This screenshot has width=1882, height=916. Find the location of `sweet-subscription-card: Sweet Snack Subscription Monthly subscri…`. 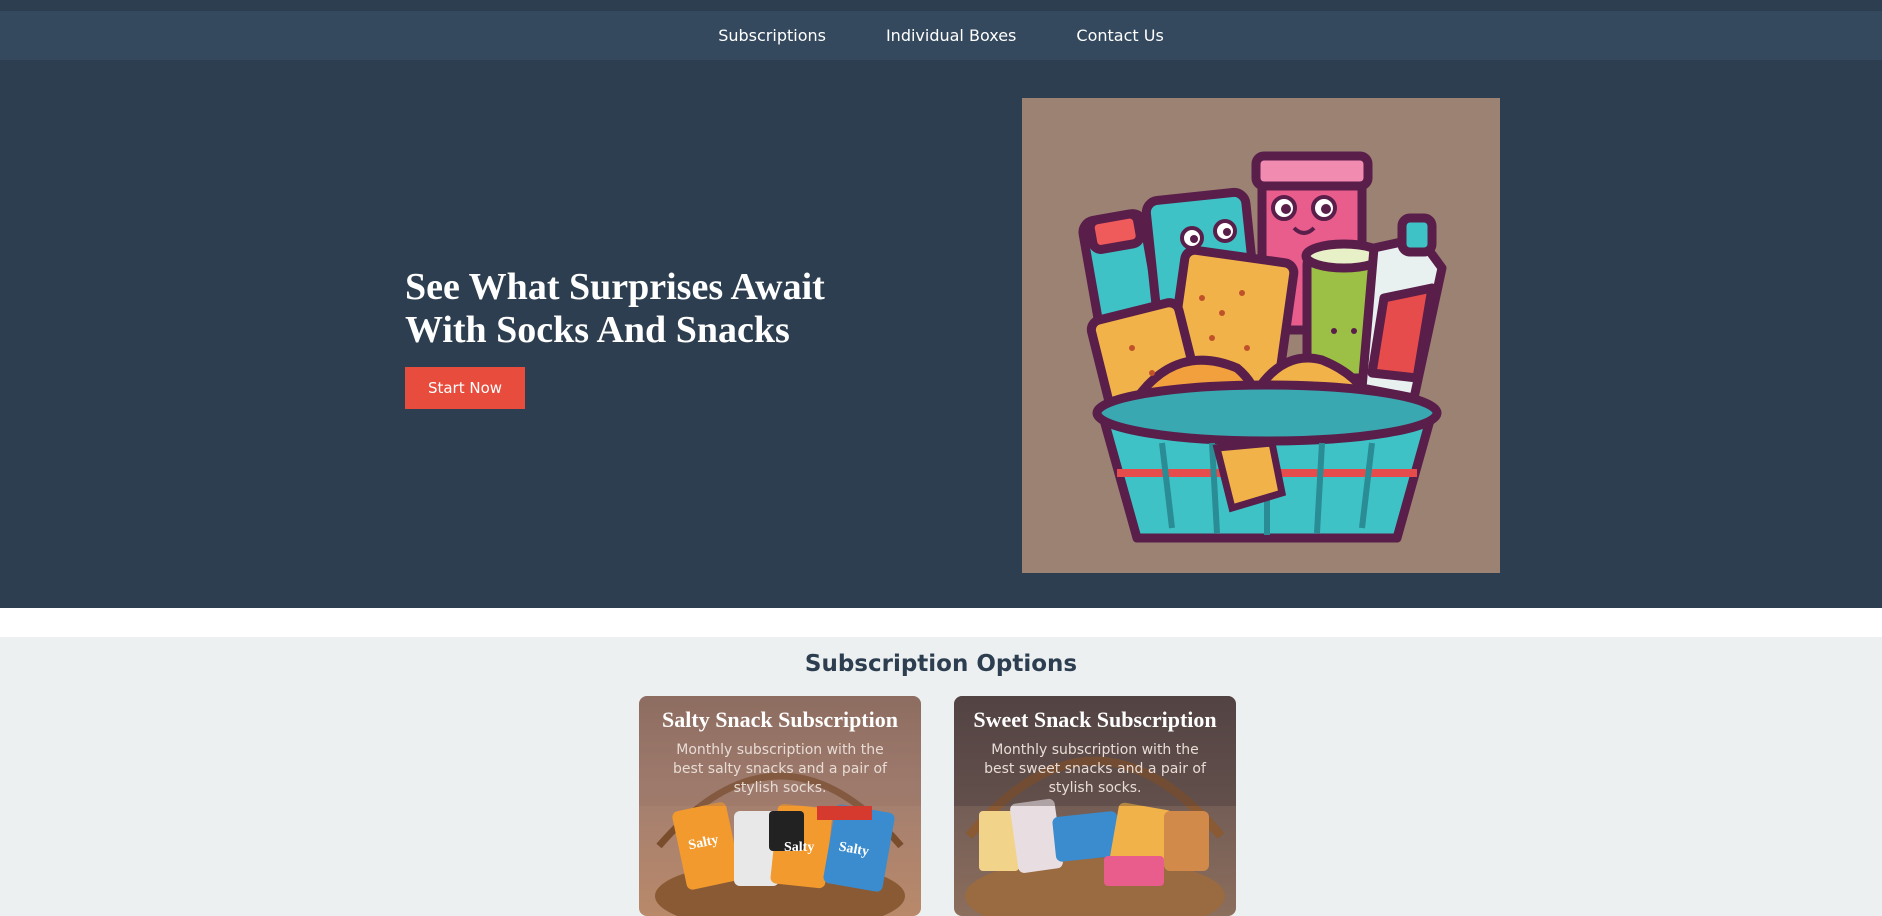

sweet-subscription-card: Sweet Snack Subscription Monthly subscri… is located at coordinates (1095, 806).